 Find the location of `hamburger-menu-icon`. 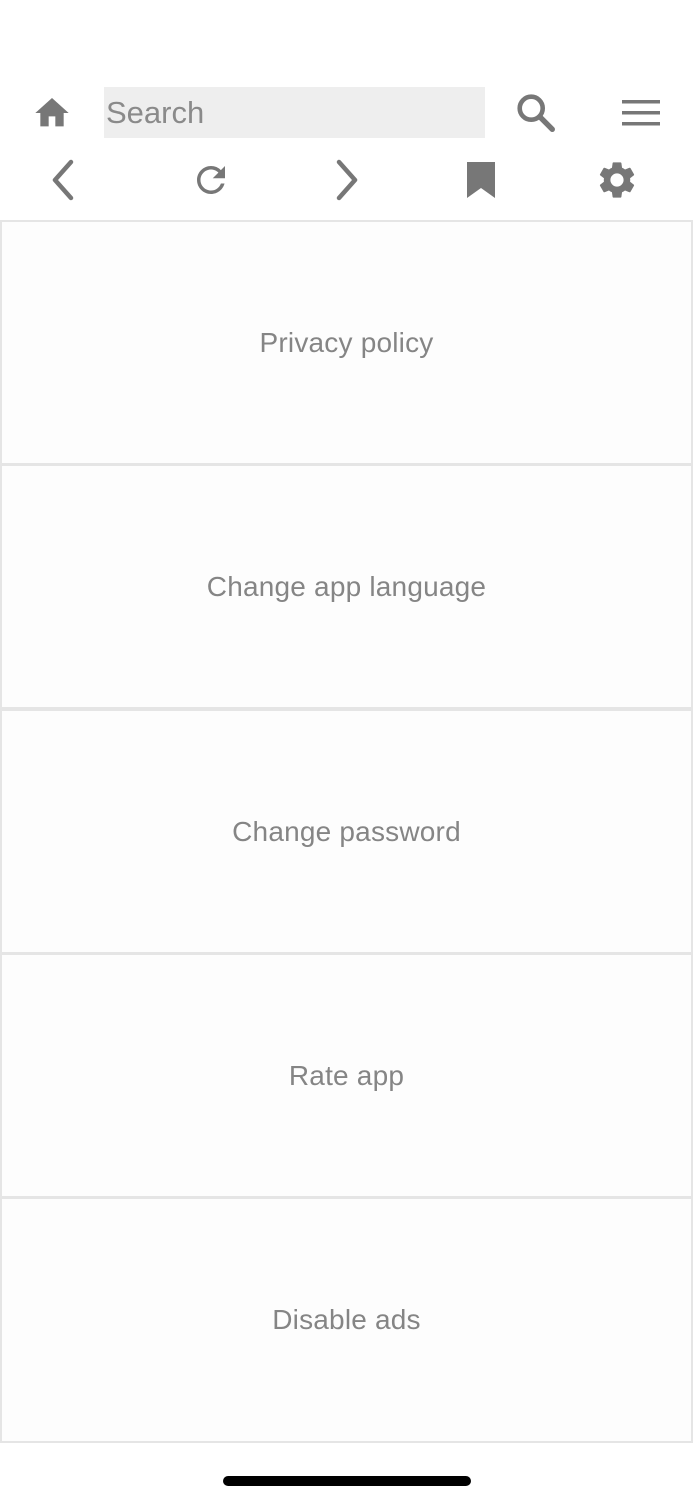

hamburger-menu-icon is located at coordinates (641, 113).